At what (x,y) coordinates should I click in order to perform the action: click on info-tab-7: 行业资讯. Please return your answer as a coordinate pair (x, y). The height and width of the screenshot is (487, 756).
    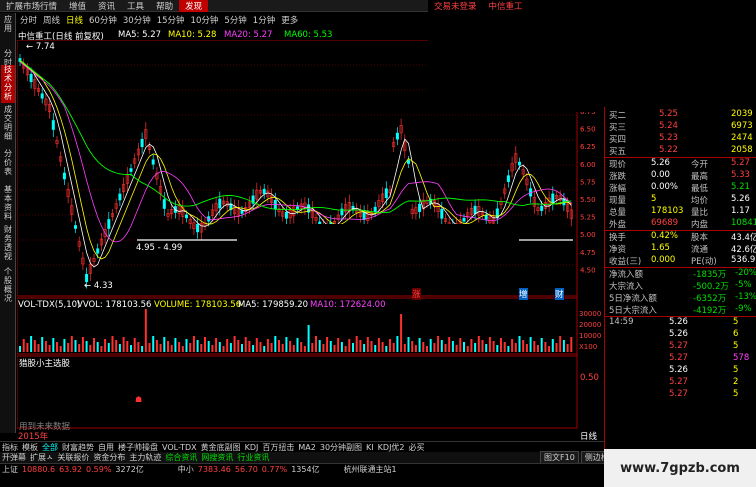
    Looking at the image, I should click on (253, 457).